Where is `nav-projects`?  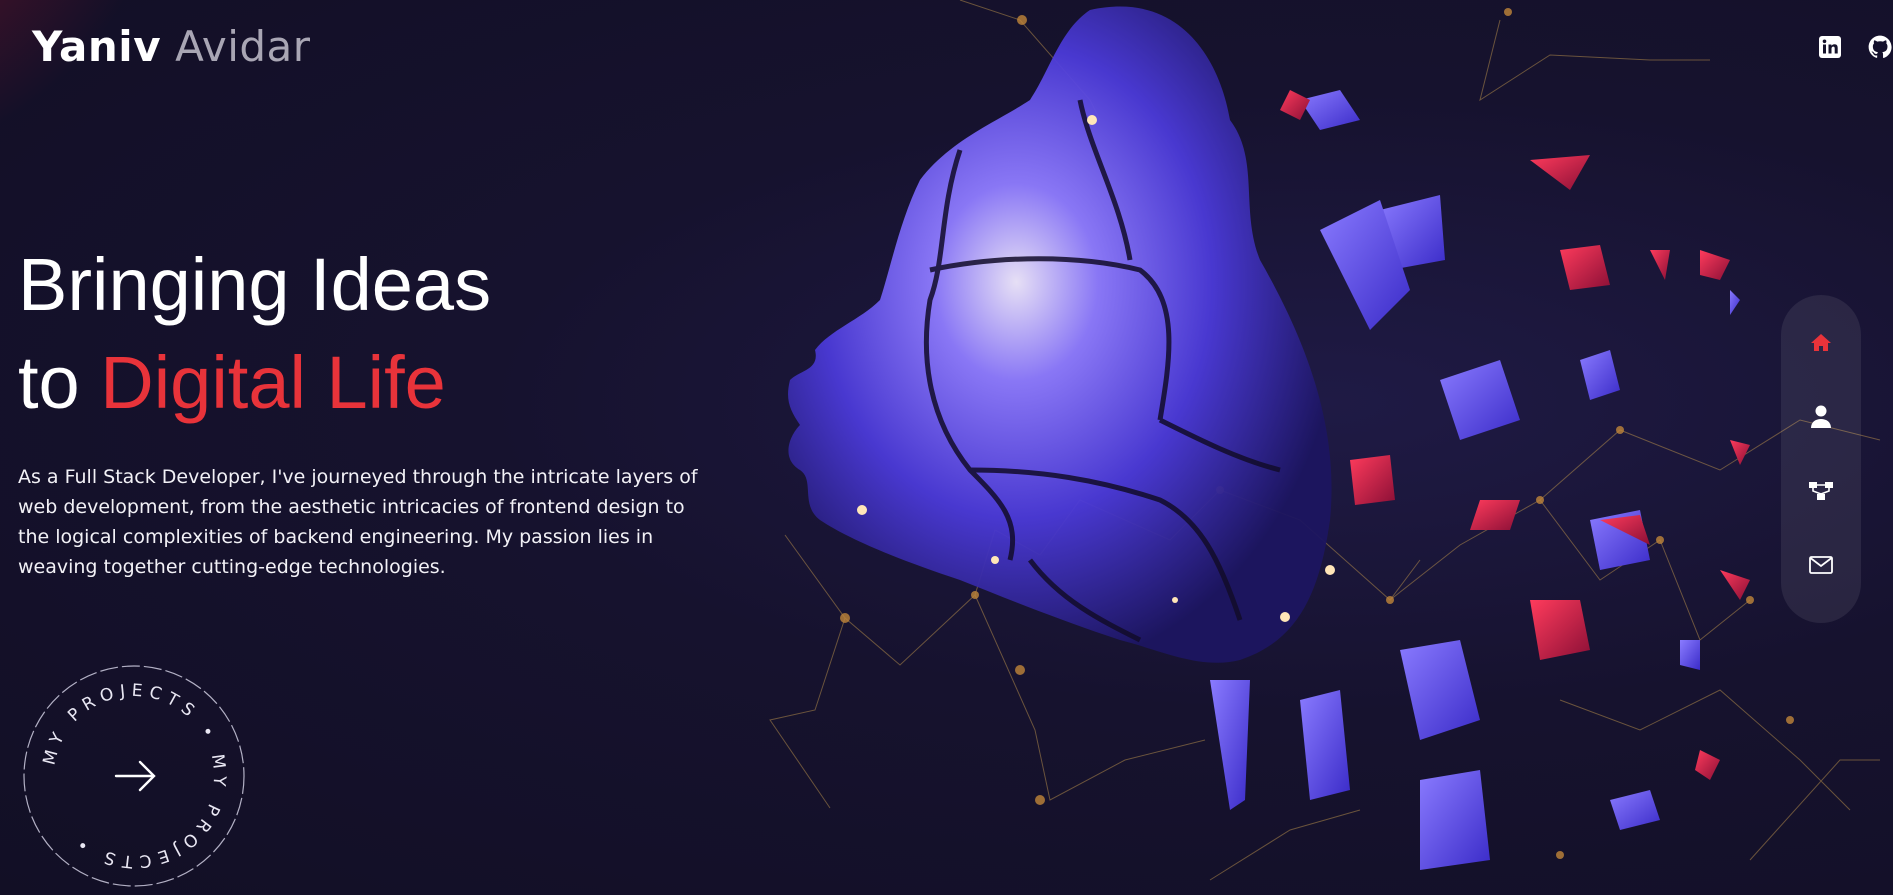 nav-projects is located at coordinates (1821, 491).